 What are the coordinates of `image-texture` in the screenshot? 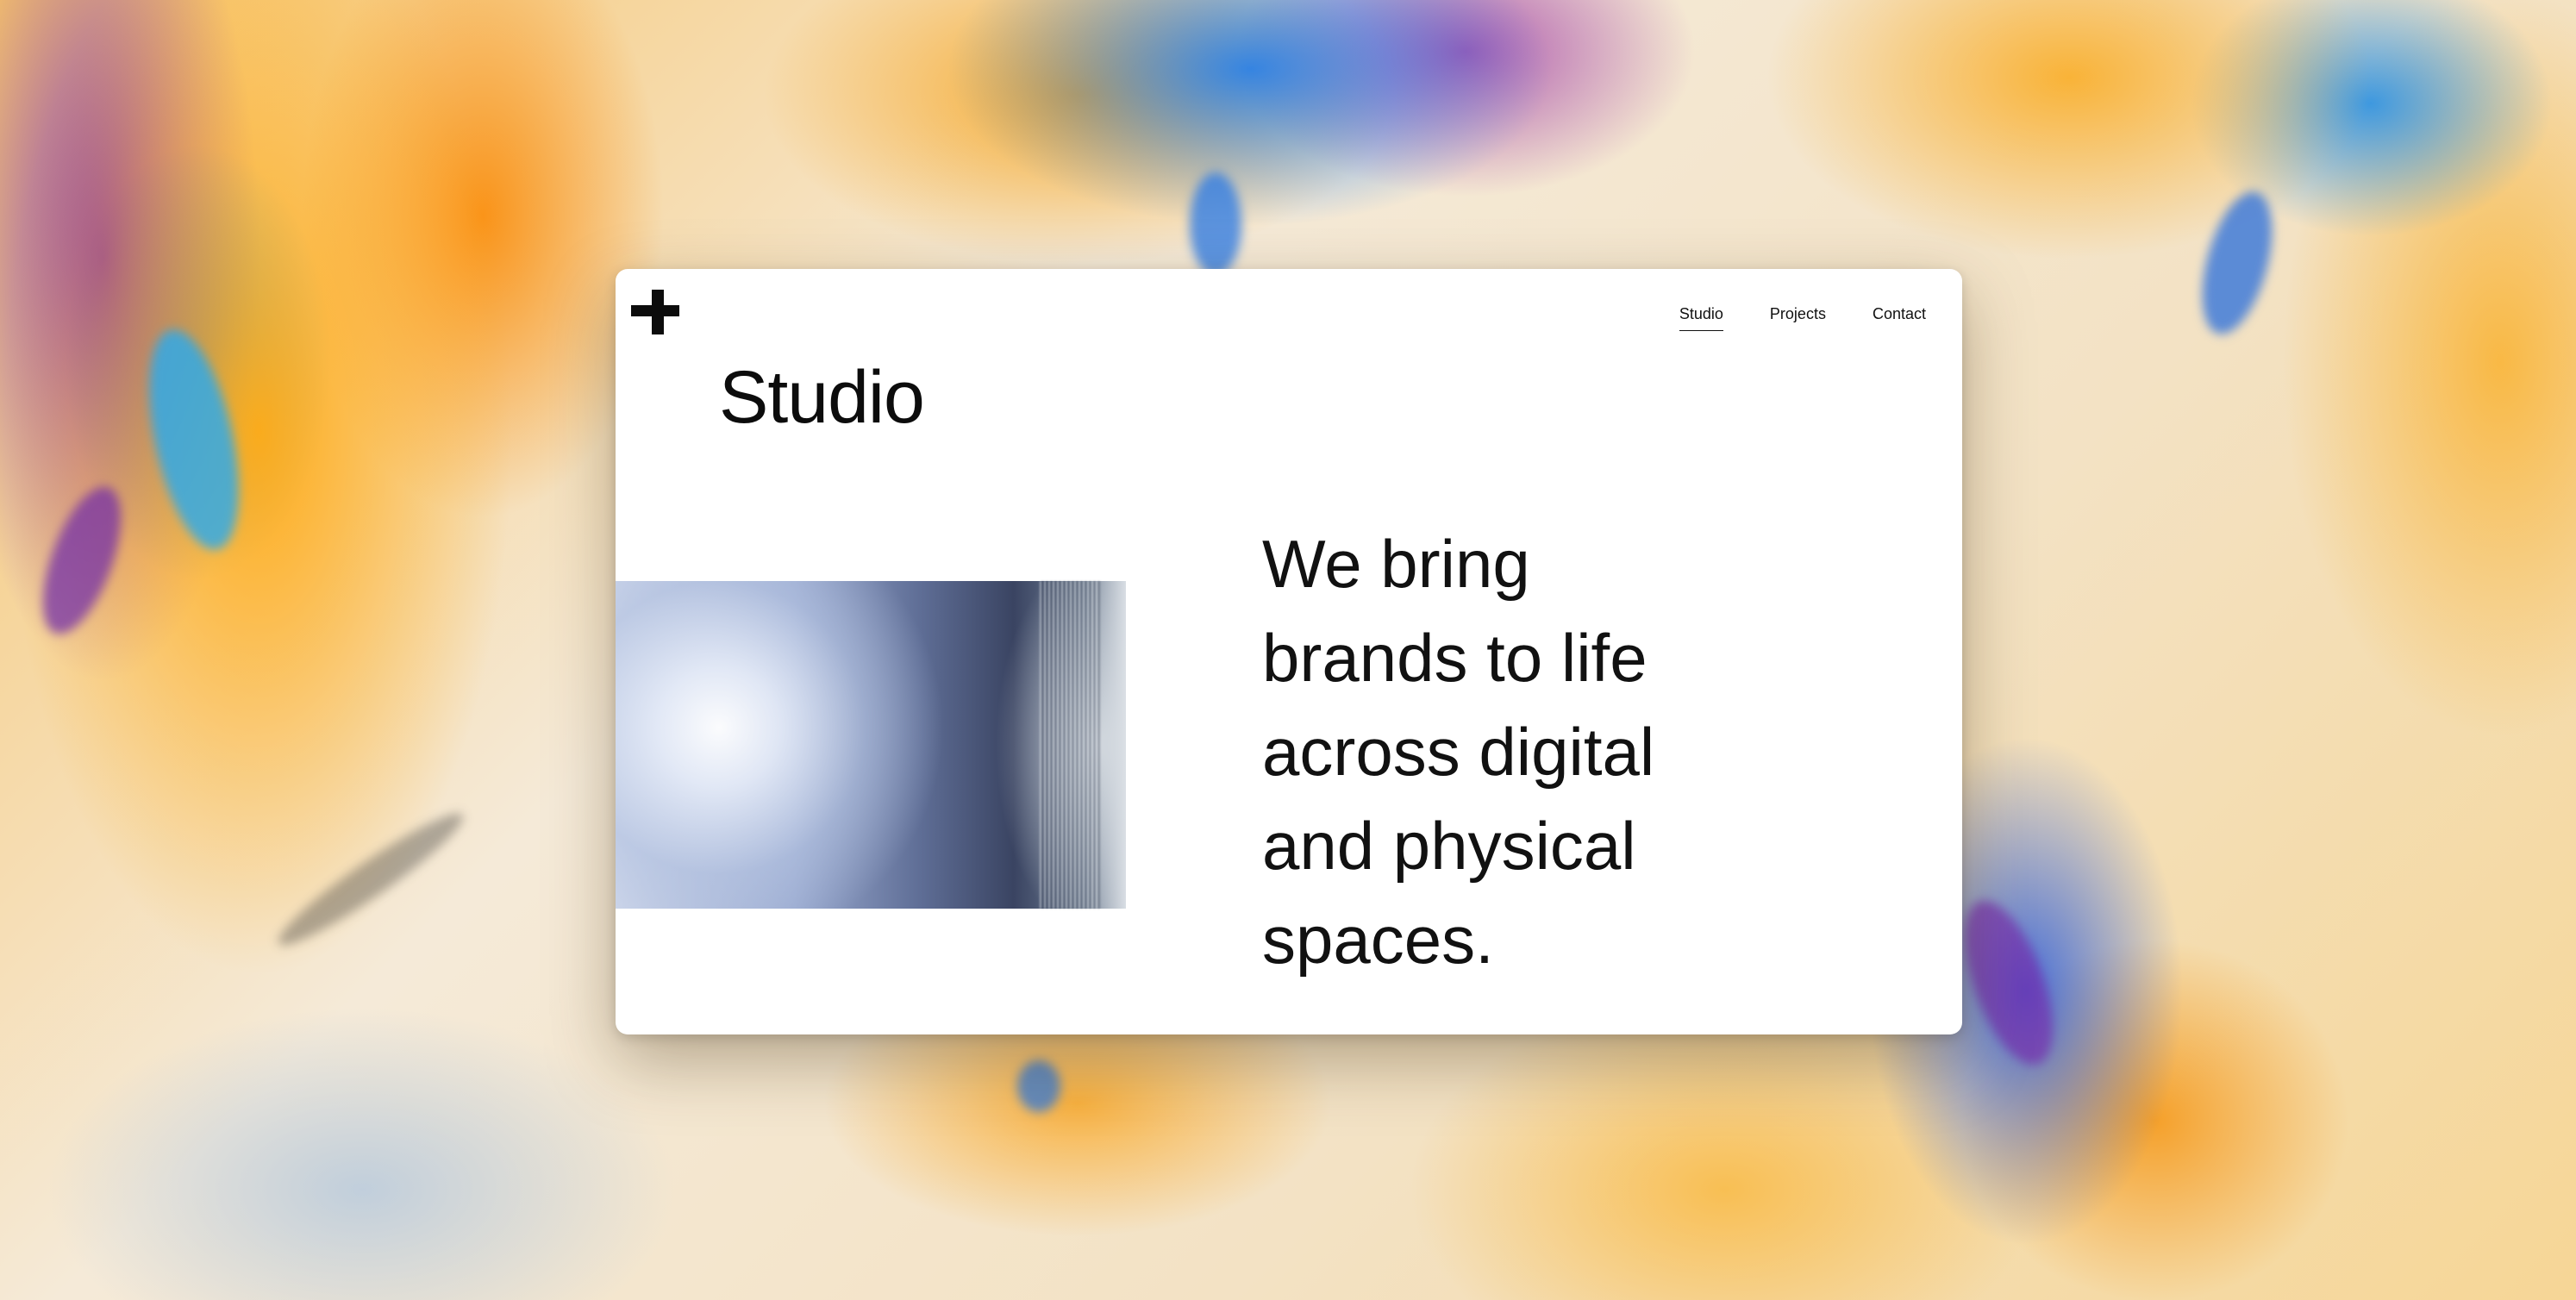 It's located at (1070, 745).